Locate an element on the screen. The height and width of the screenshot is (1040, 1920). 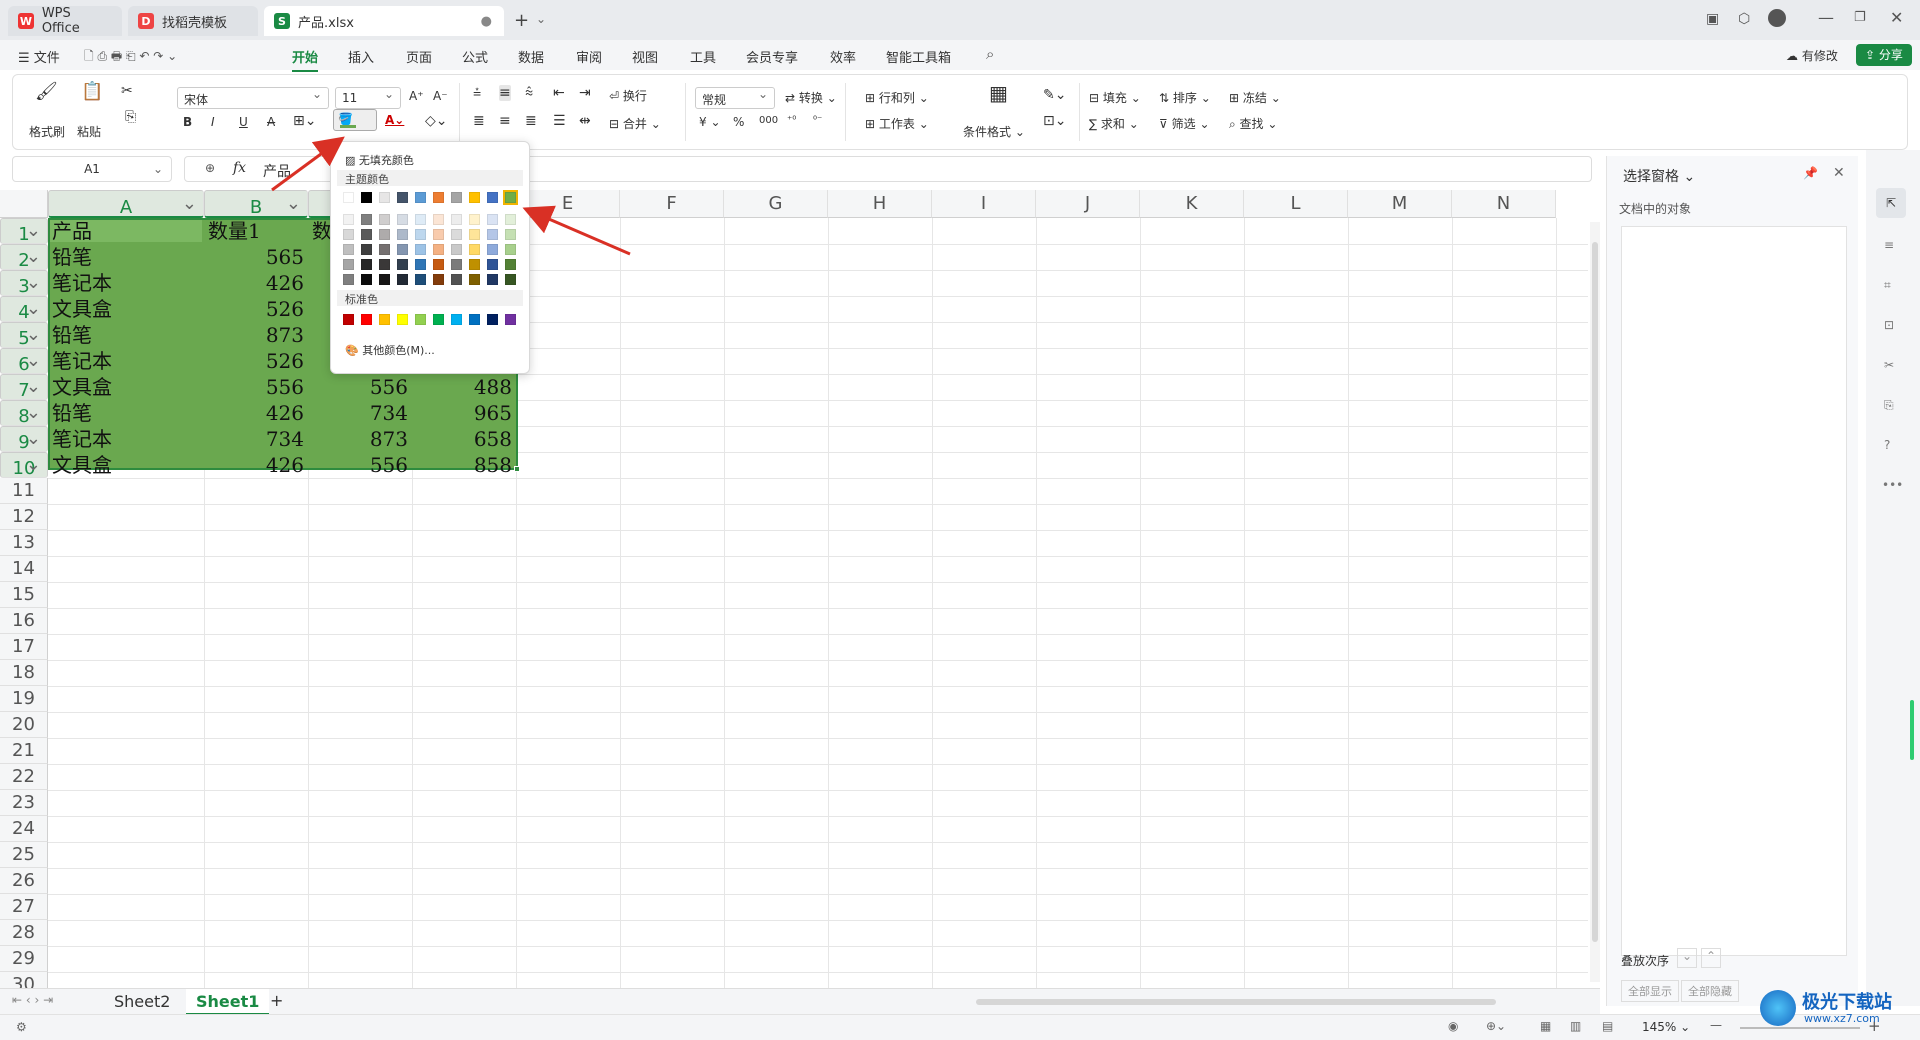
row-header-13: 13 is located at coordinates (24, 543).